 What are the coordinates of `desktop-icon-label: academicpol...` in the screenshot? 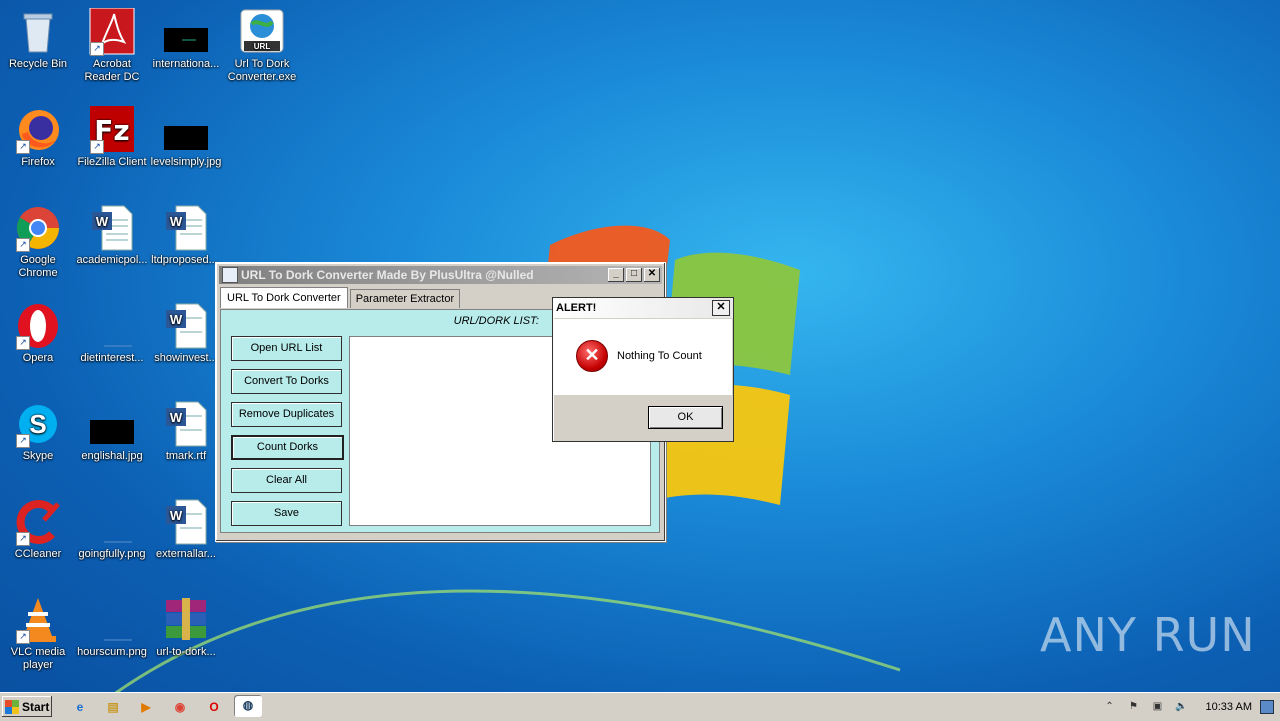 It's located at (112, 260).